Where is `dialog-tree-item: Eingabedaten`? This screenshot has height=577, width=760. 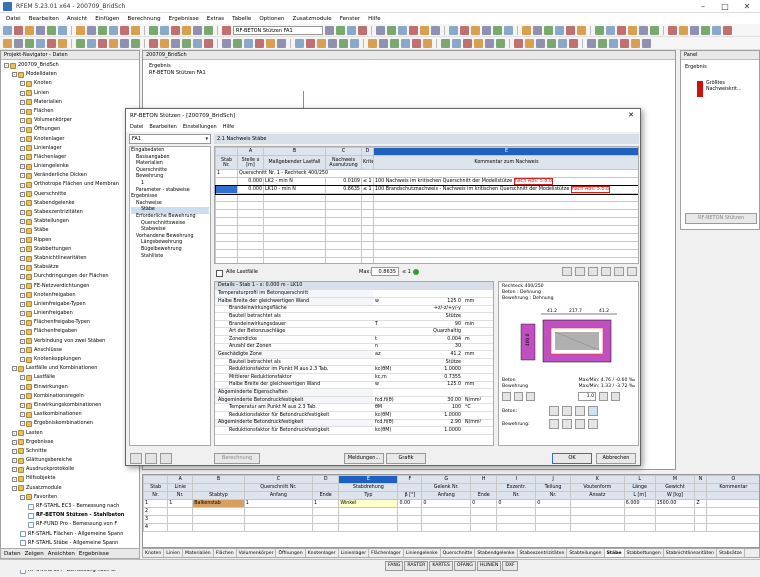
dialog-tree-item: Eingabedaten is located at coordinates (170, 151).